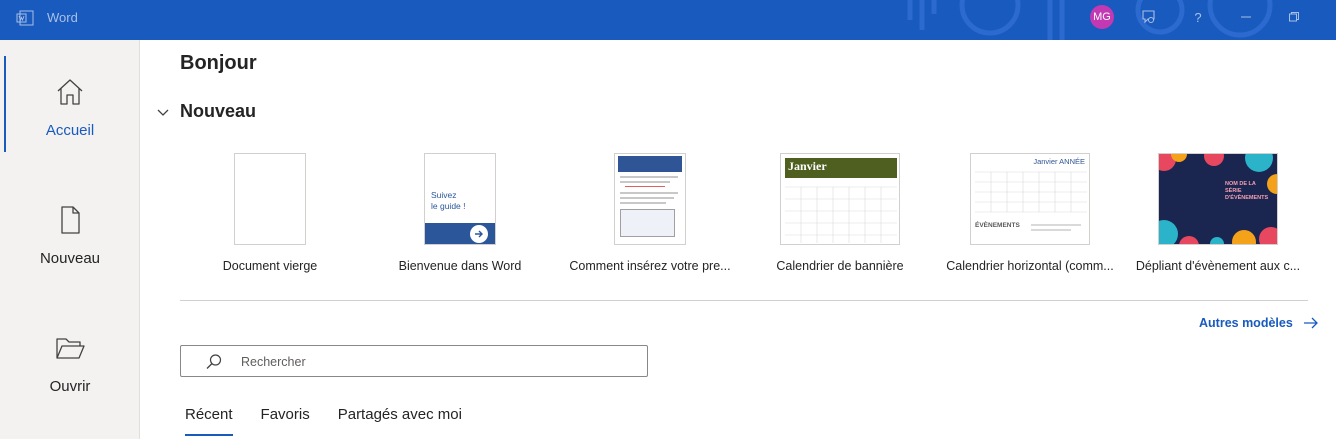  Describe the element at coordinates (70, 92) in the screenshot. I see `home-icon` at that location.